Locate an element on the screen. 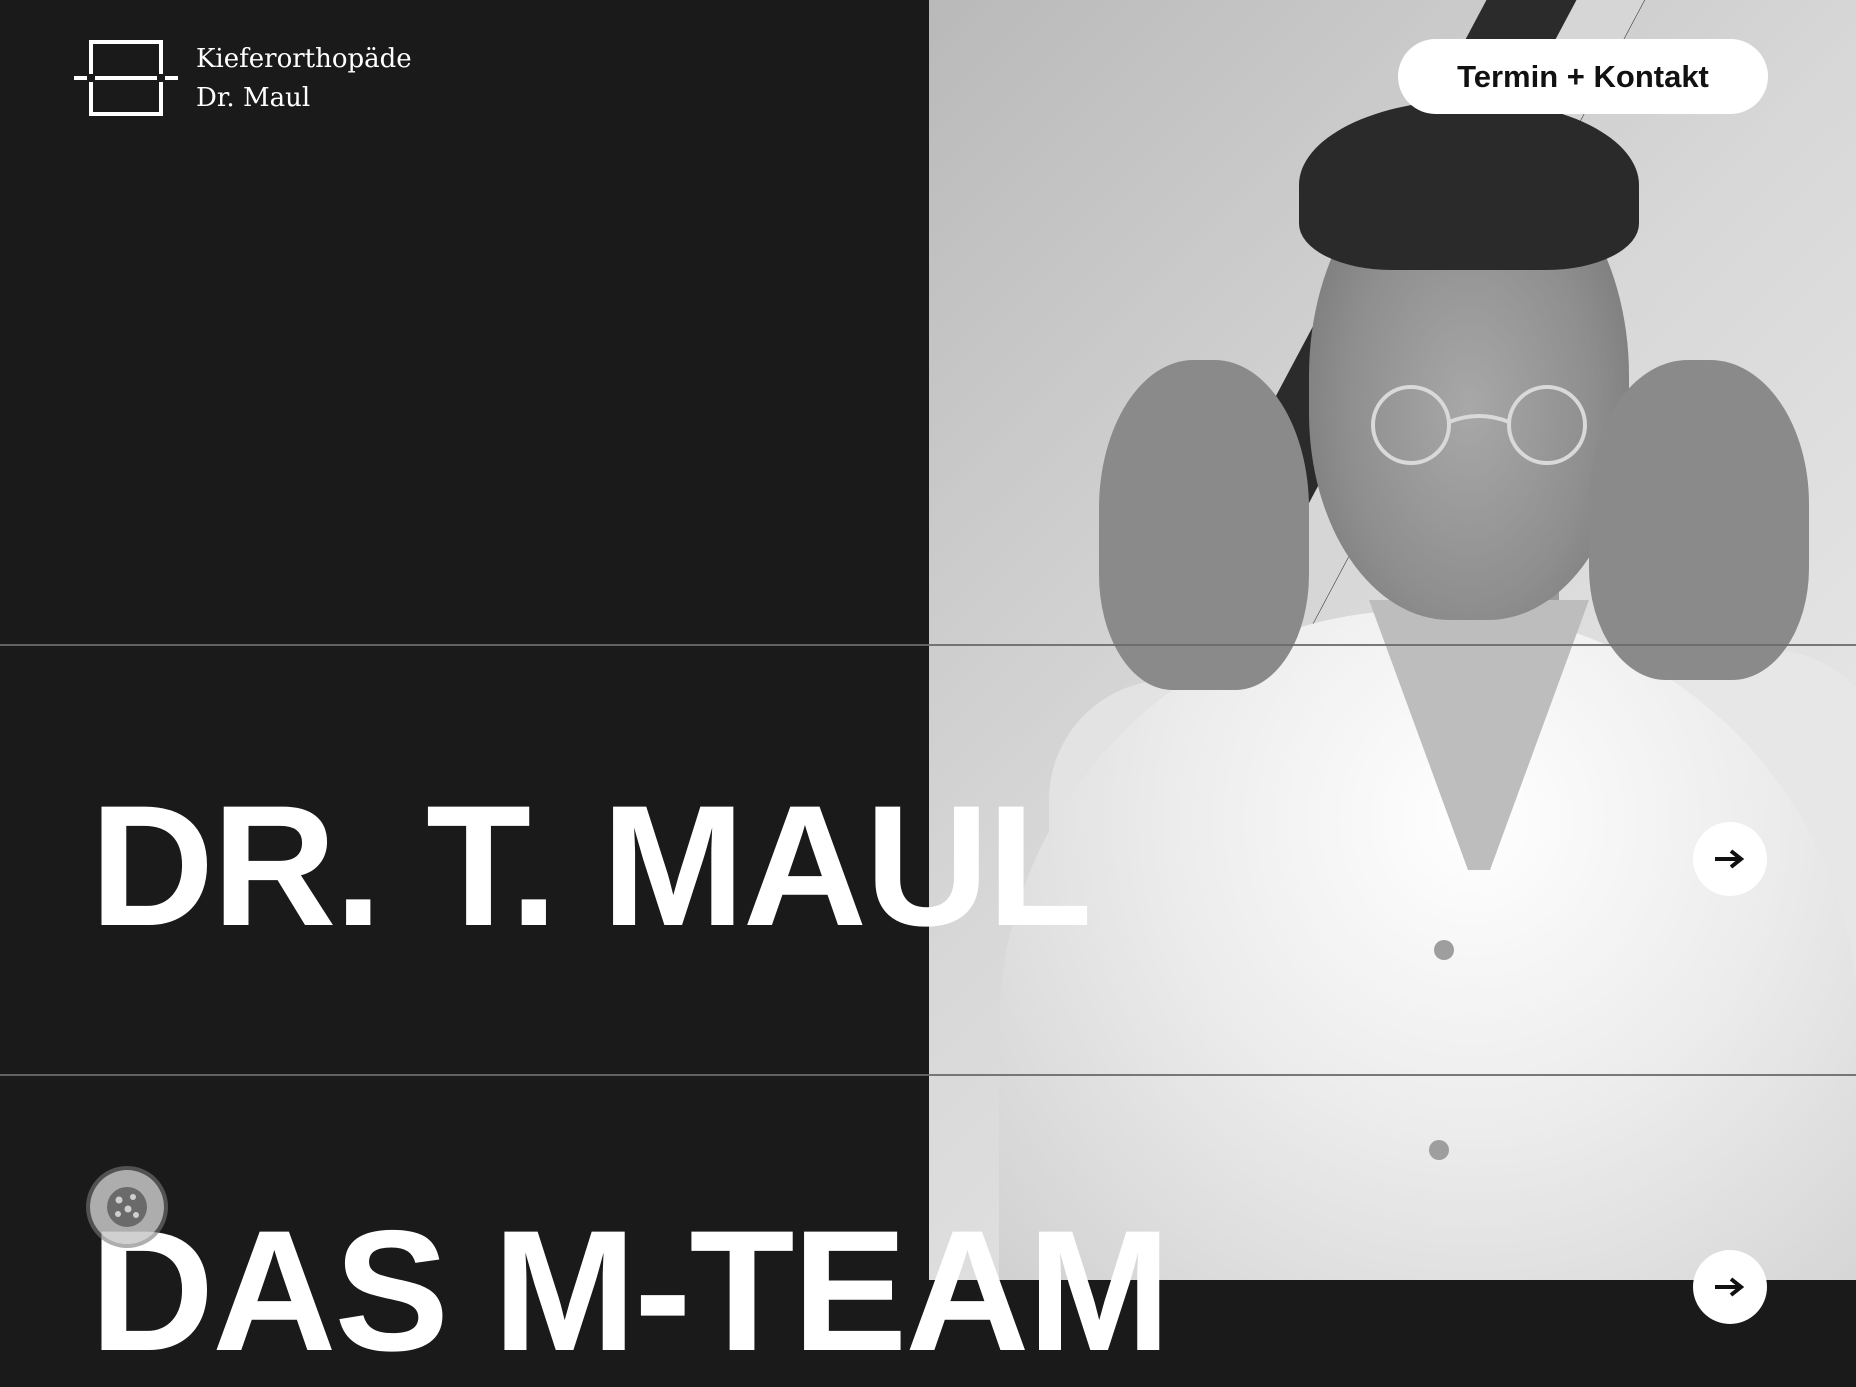  cookie-settings-button is located at coordinates (127, 1207).